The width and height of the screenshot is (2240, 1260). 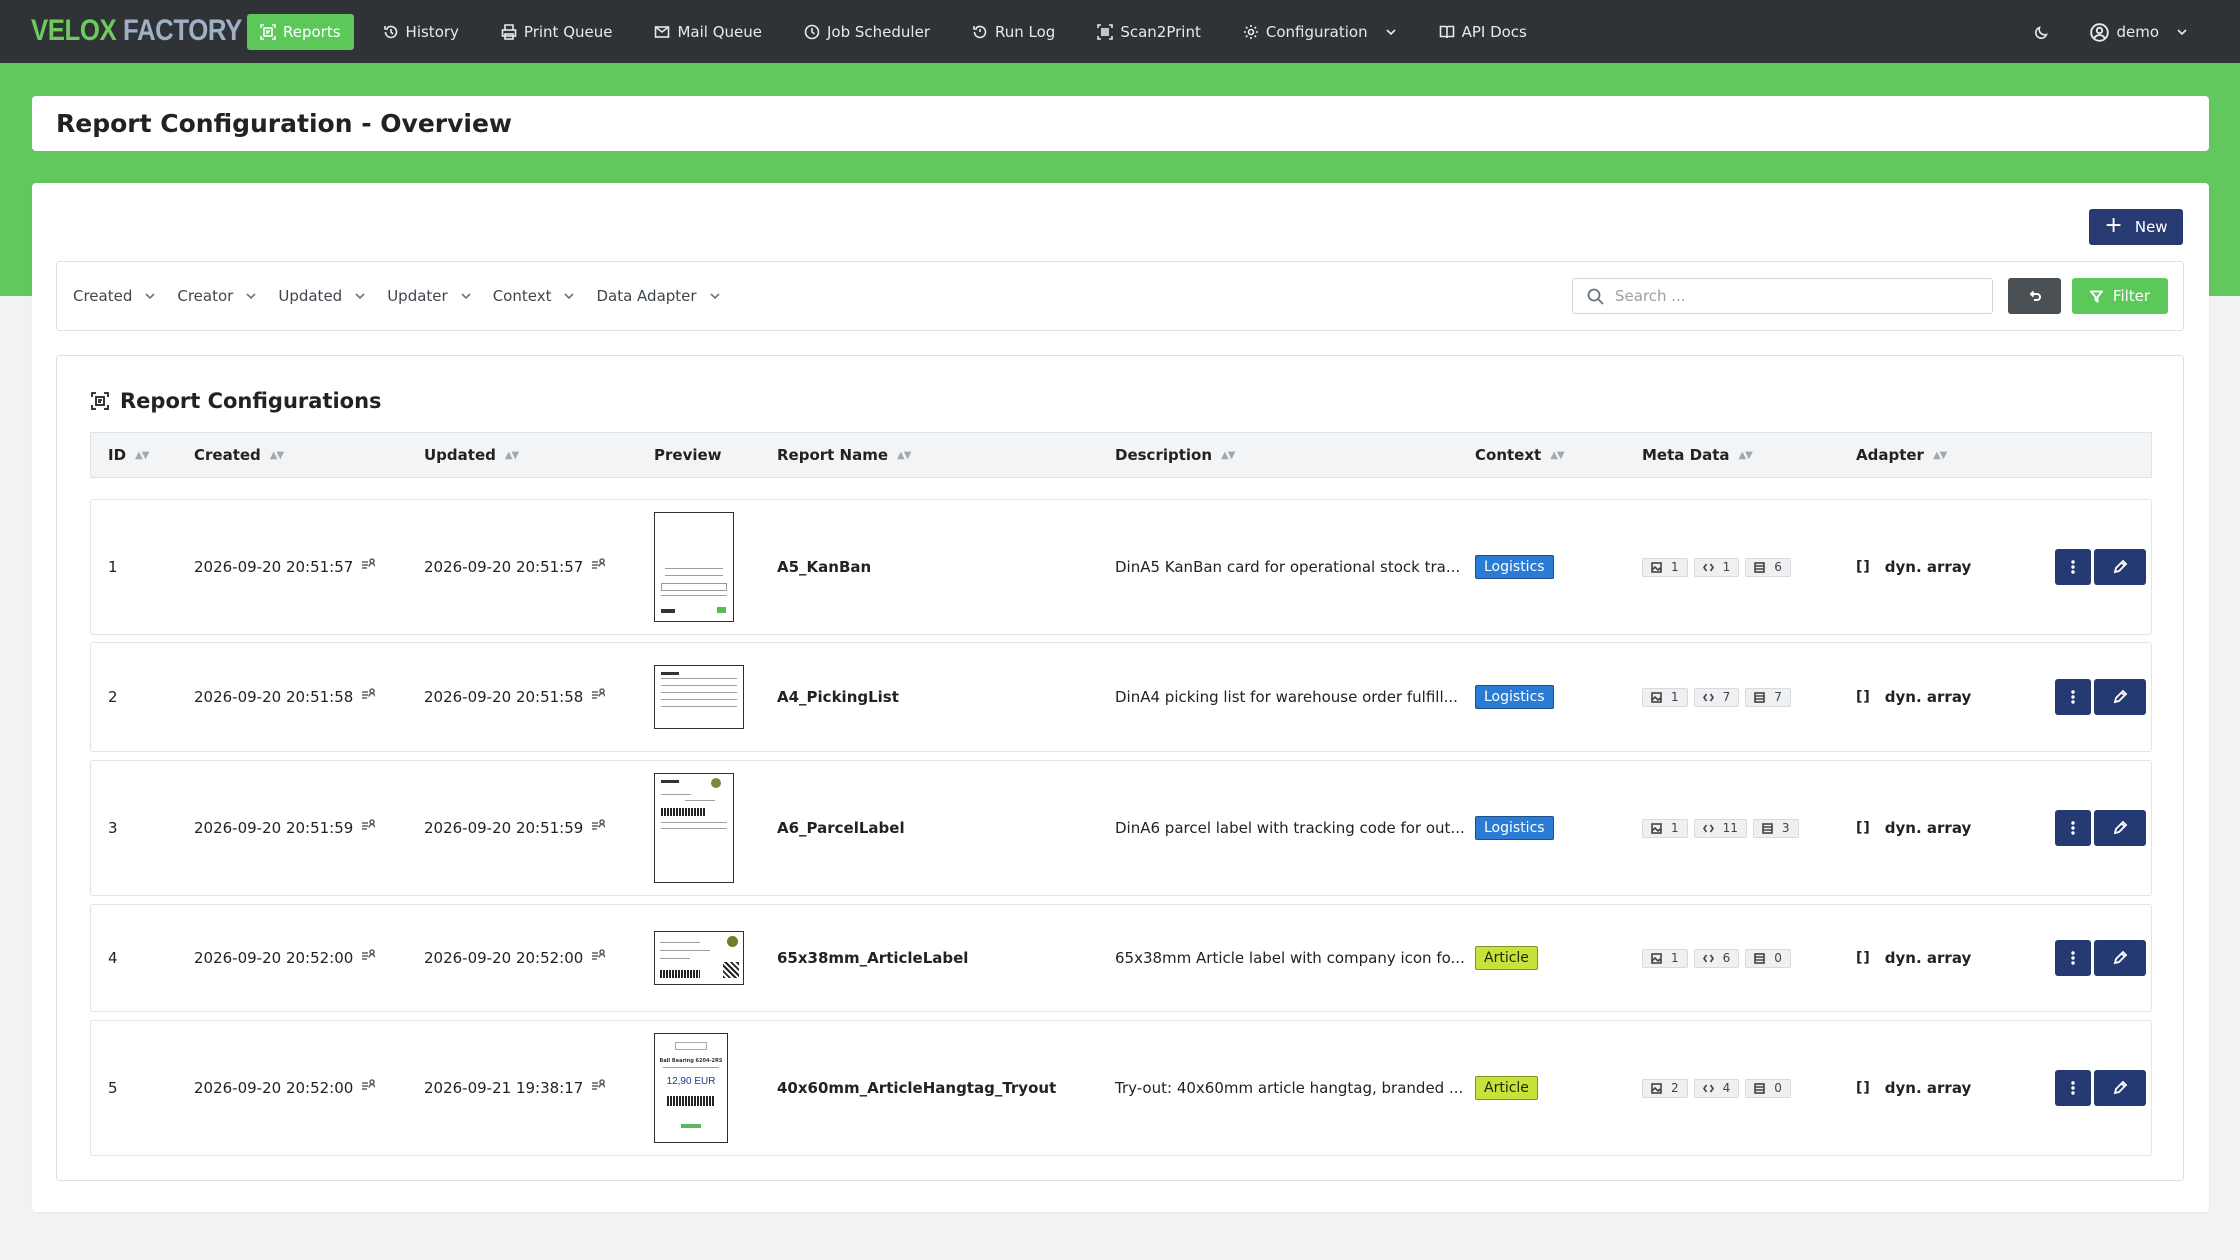 What do you see at coordinates (916, 1088) in the screenshot?
I see `cell-report-name: 40x60mm_ArticleHangtag_Tryout` at bounding box center [916, 1088].